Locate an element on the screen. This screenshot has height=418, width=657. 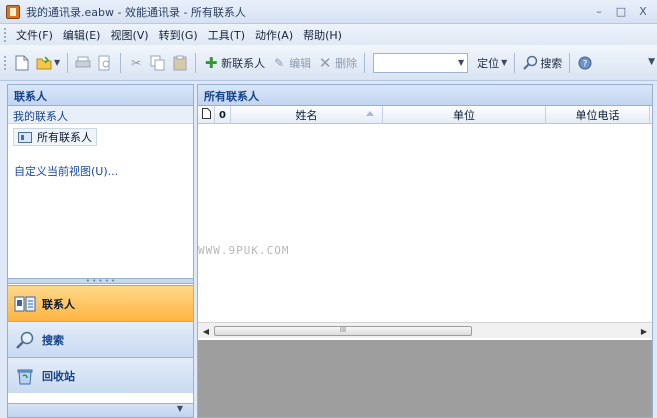
paste-button is located at coordinates (180, 63).